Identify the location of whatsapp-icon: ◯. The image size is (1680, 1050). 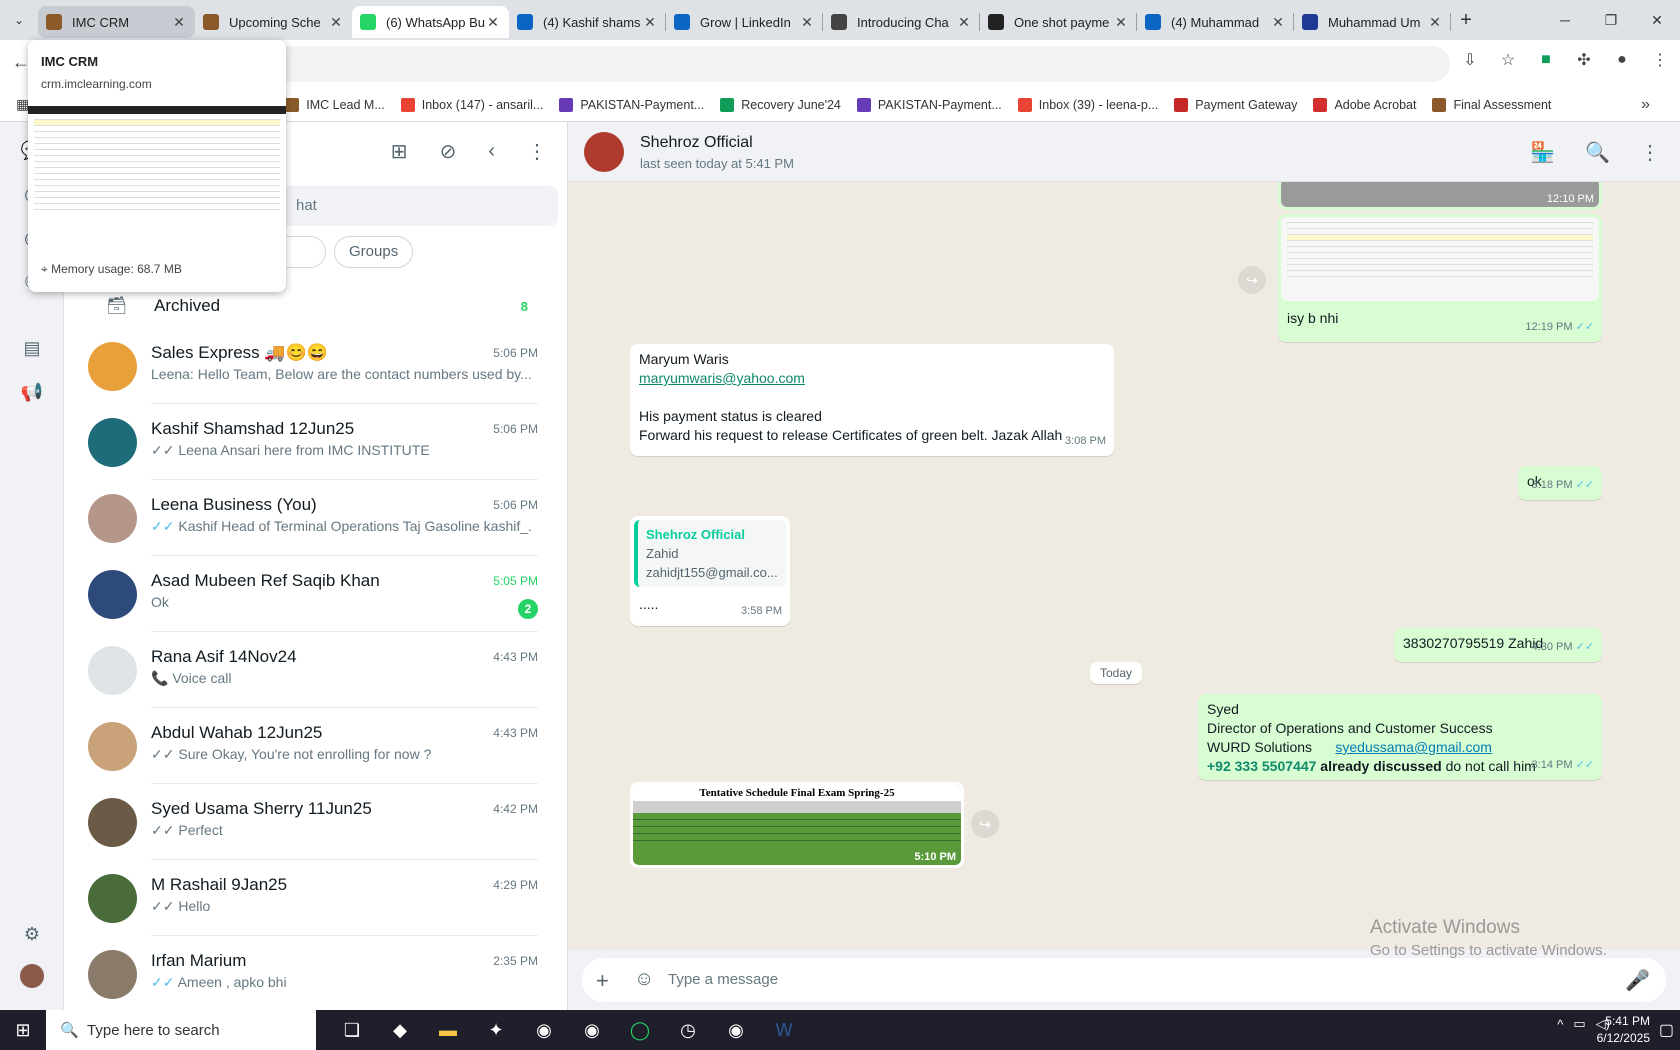
(640, 1030).